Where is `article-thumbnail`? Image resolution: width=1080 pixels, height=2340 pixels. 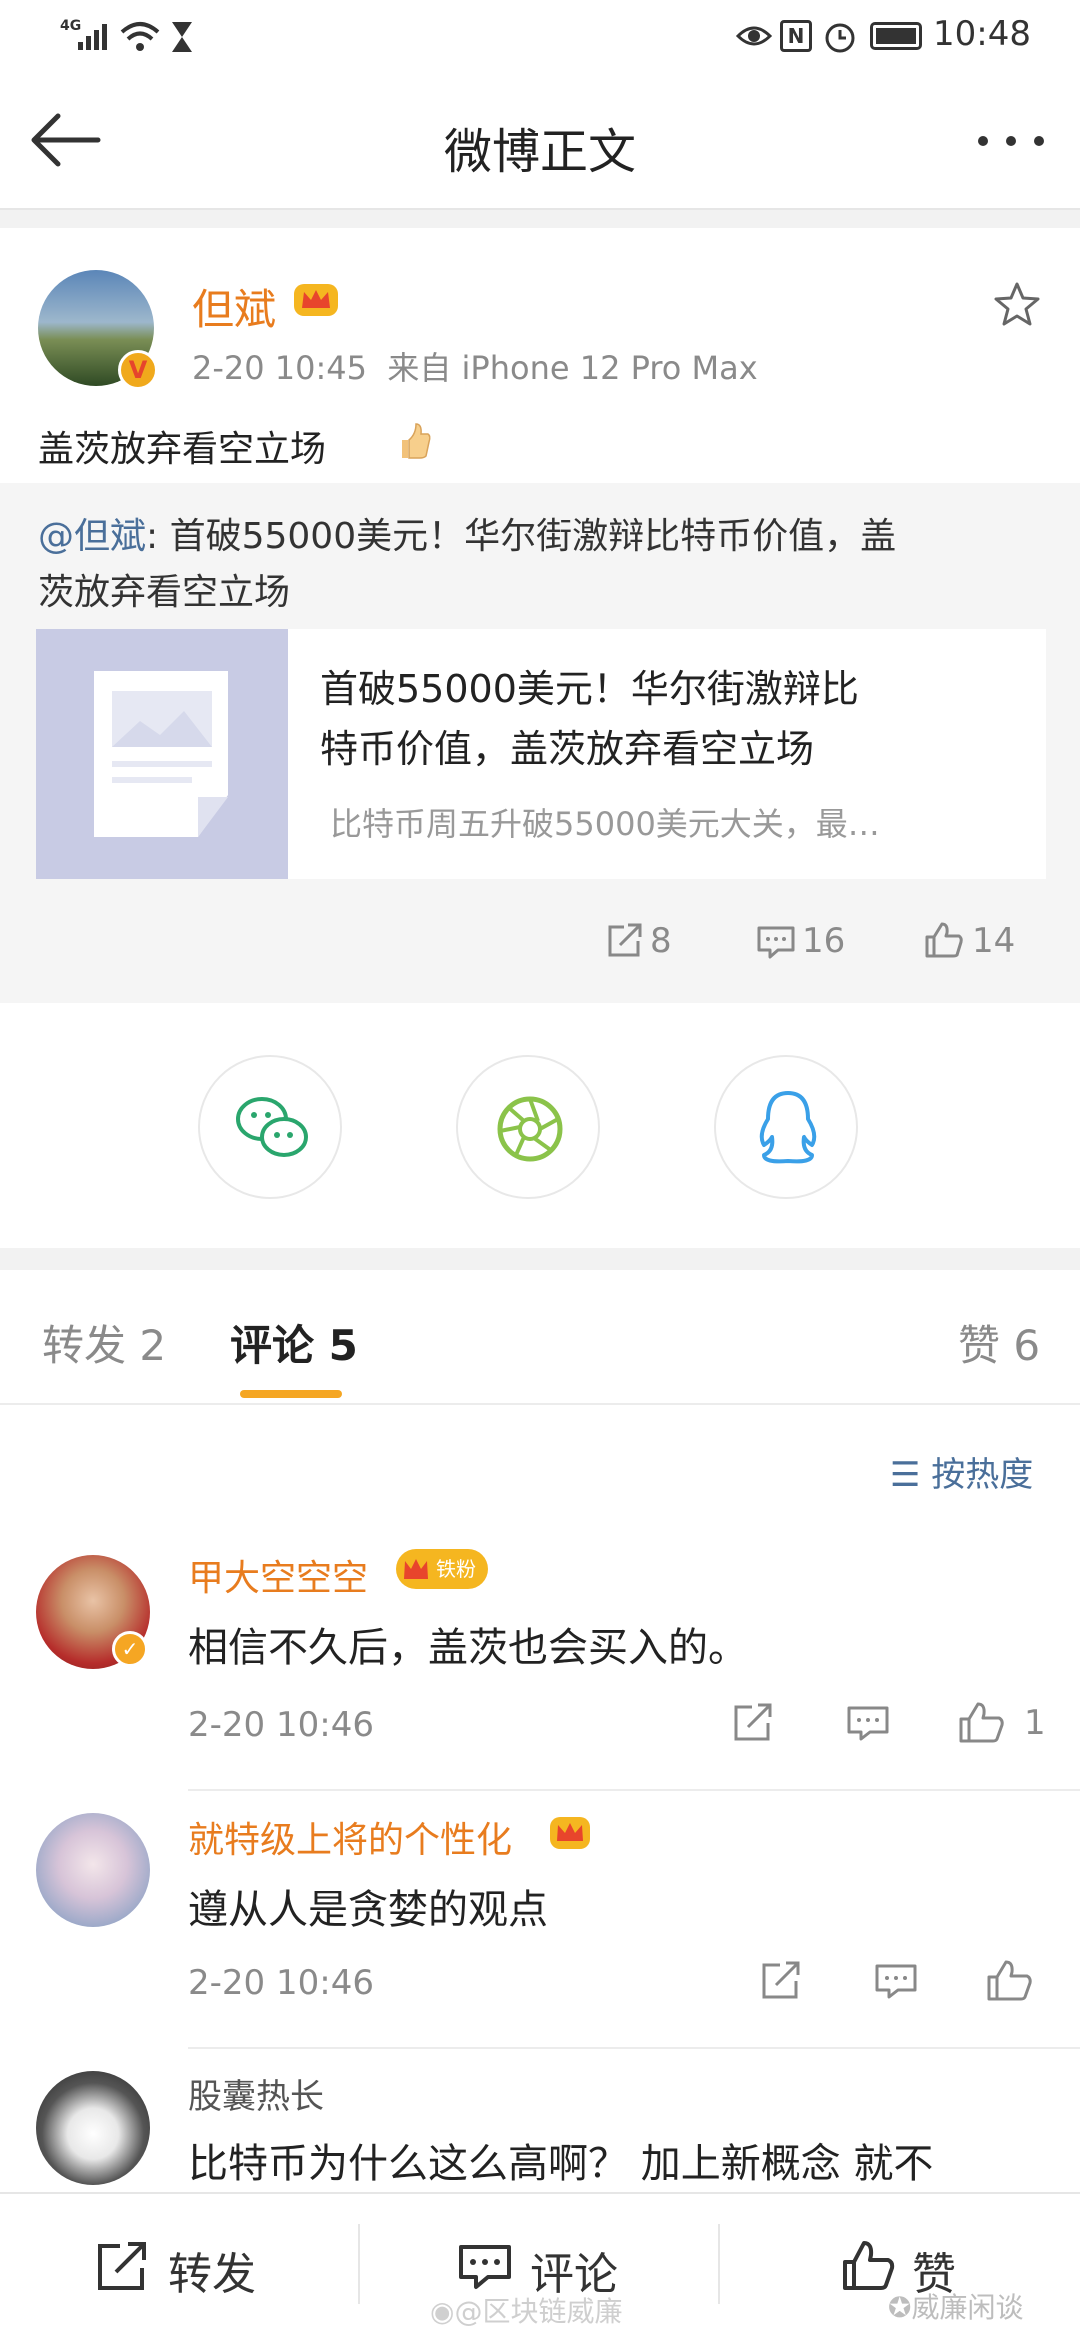
article-thumbnail is located at coordinates (162, 754).